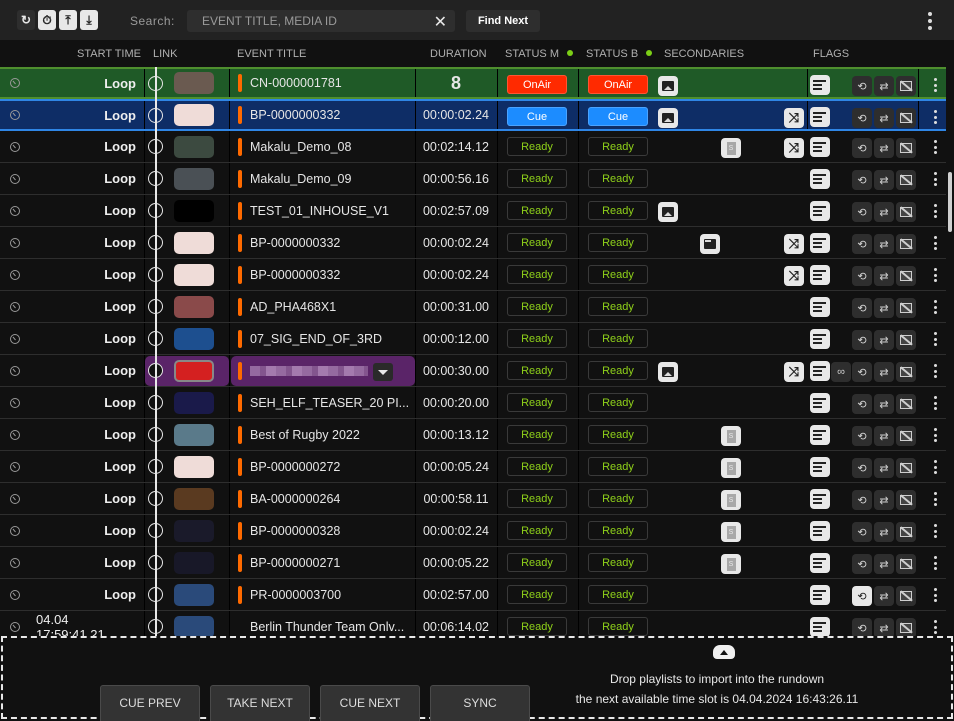  What do you see at coordinates (271, 54) in the screenshot?
I see `header-event-title: EVENT TITLE` at bounding box center [271, 54].